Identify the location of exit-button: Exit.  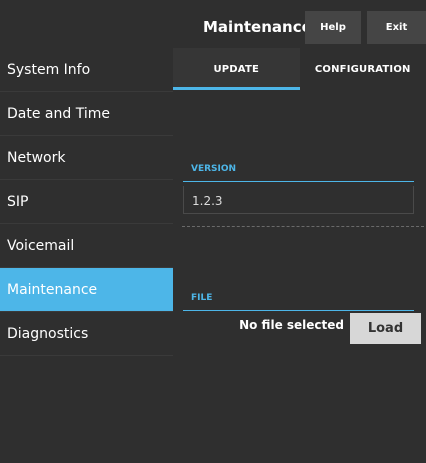
(396, 27).